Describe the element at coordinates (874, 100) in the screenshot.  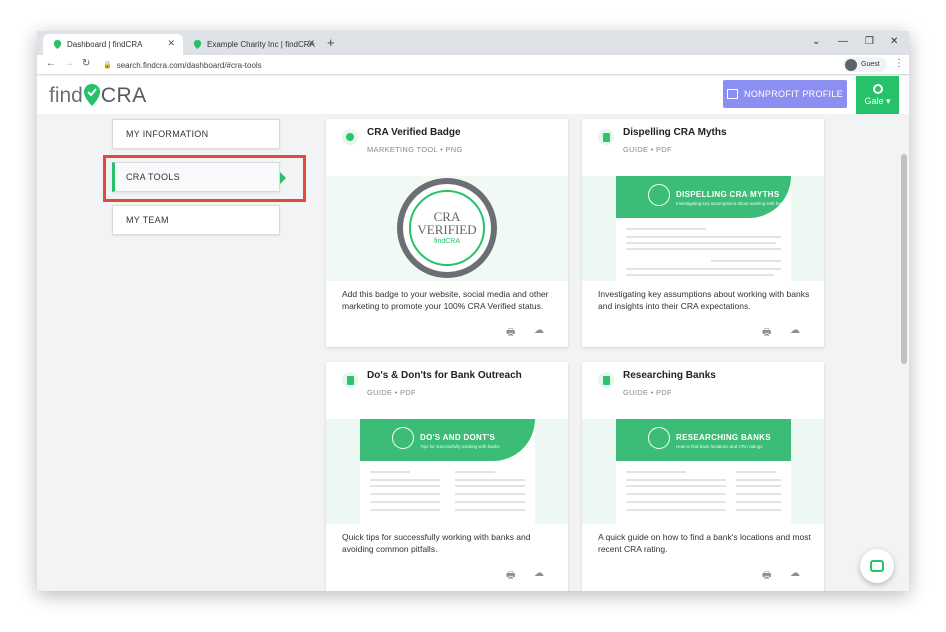
I see `user-name: Gale` at that location.